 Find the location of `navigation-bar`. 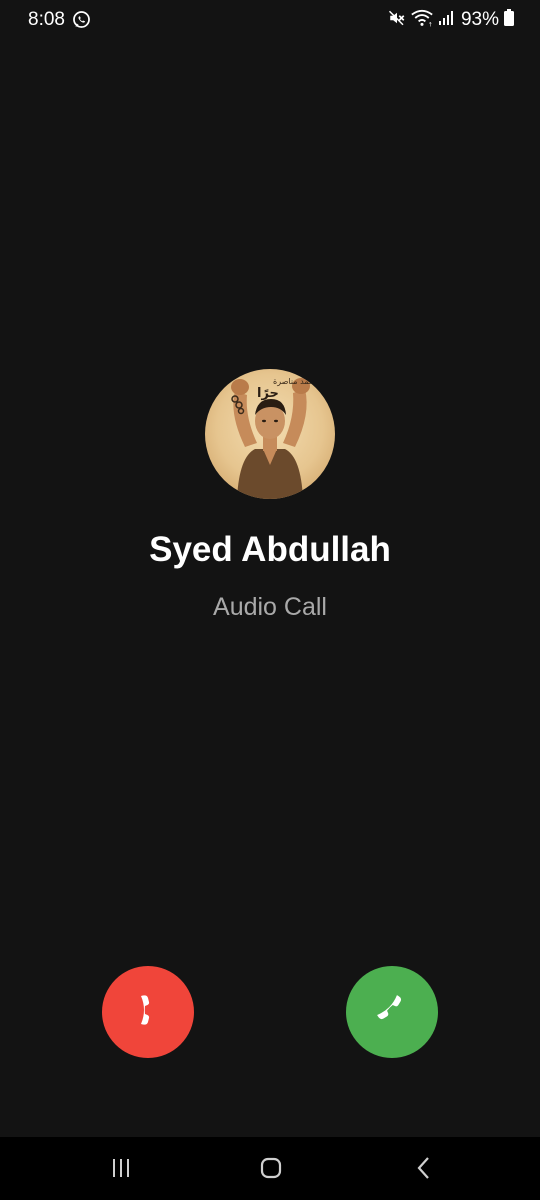

navigation-bar is located at coordinates (270, 1168).